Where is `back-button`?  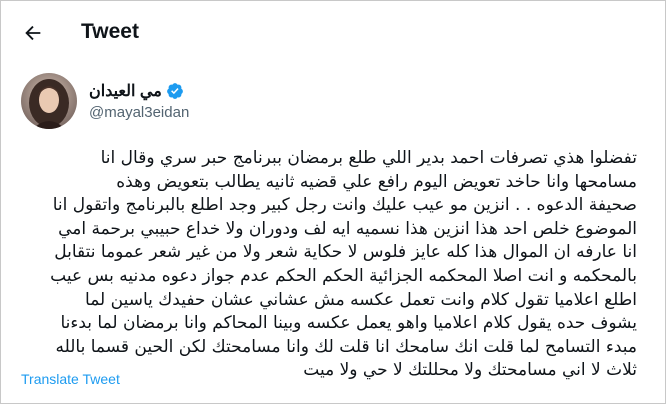
back-button is located at coordinates (33, 33).